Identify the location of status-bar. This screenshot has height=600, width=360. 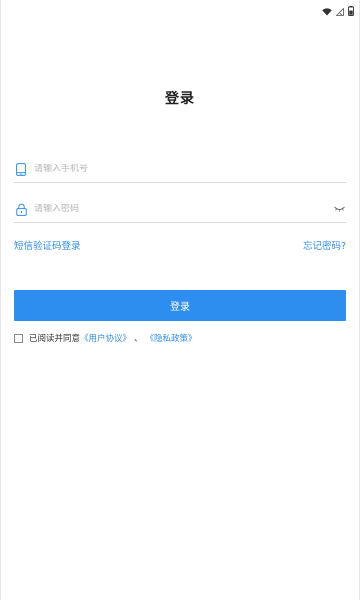
(180, 8).